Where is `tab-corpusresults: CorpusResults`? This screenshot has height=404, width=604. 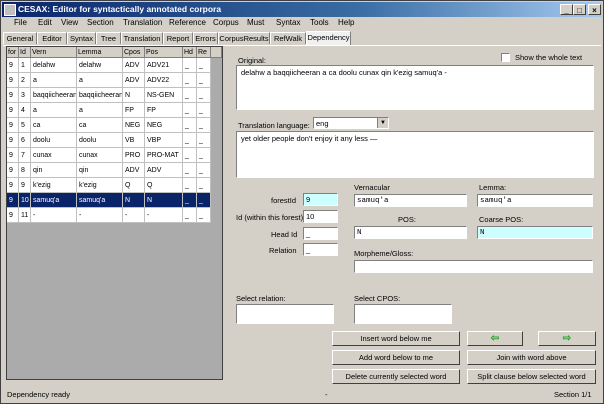 tab-corpusresults: CorpusResults is located at coordinates (244, 38).